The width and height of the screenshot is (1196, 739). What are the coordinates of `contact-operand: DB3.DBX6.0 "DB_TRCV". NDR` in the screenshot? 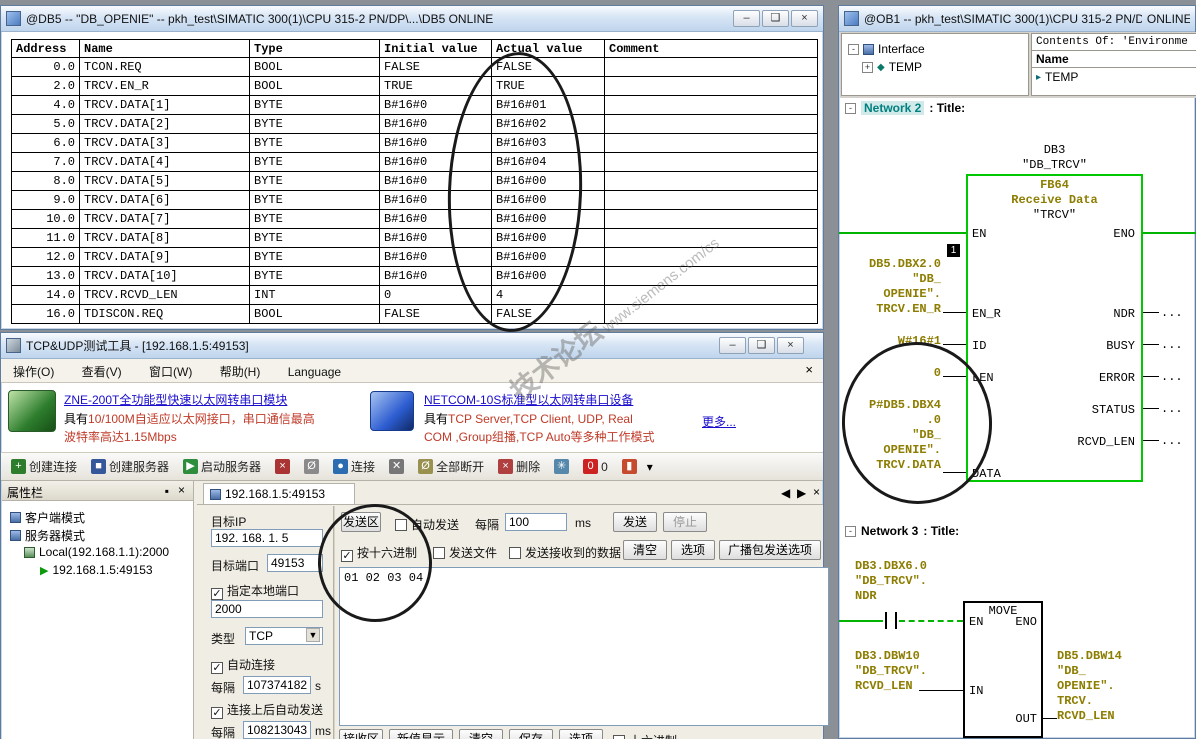 It's located at (891, 581).